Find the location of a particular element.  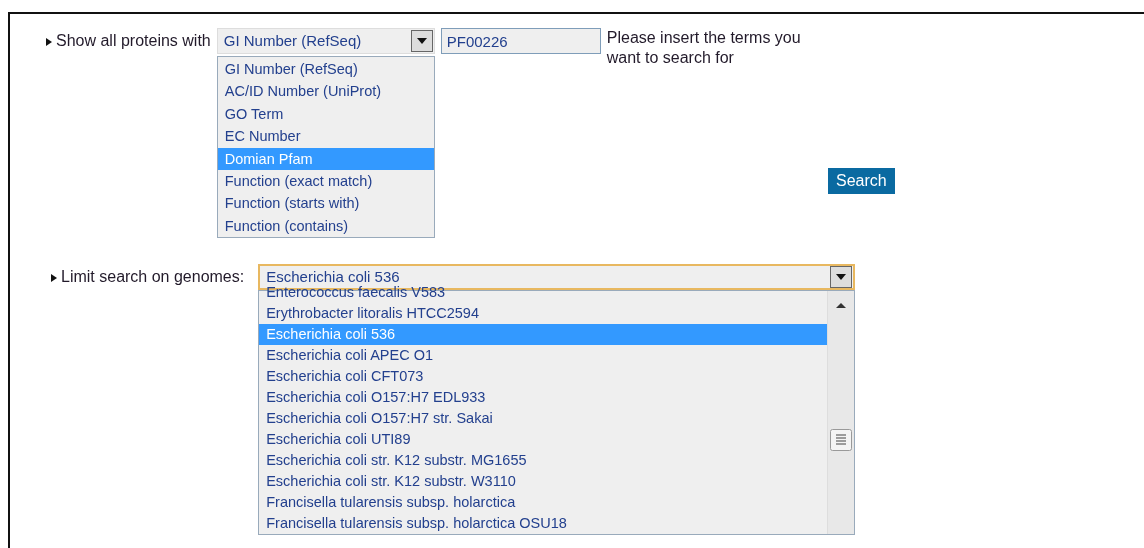

field-label: Show all proteins with is located at coordinates (128, 40).